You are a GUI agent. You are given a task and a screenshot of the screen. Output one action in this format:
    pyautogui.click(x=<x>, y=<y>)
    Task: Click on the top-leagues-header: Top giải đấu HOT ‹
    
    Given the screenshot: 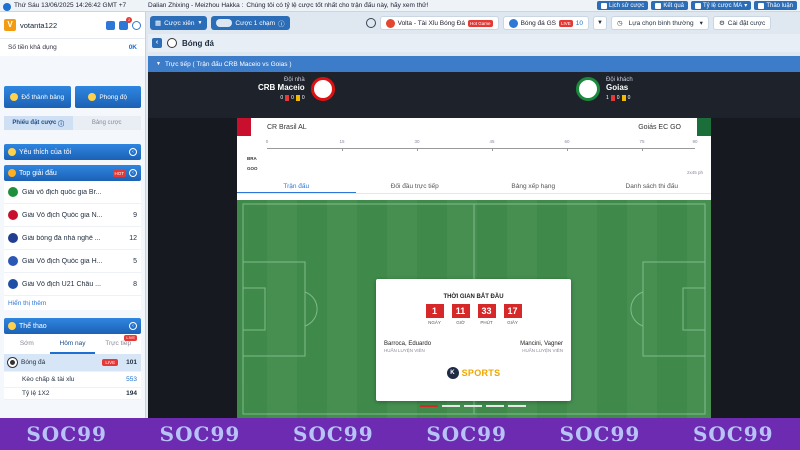 What is the action you would take?
    pyautogui.click(x=72, y=173)
    